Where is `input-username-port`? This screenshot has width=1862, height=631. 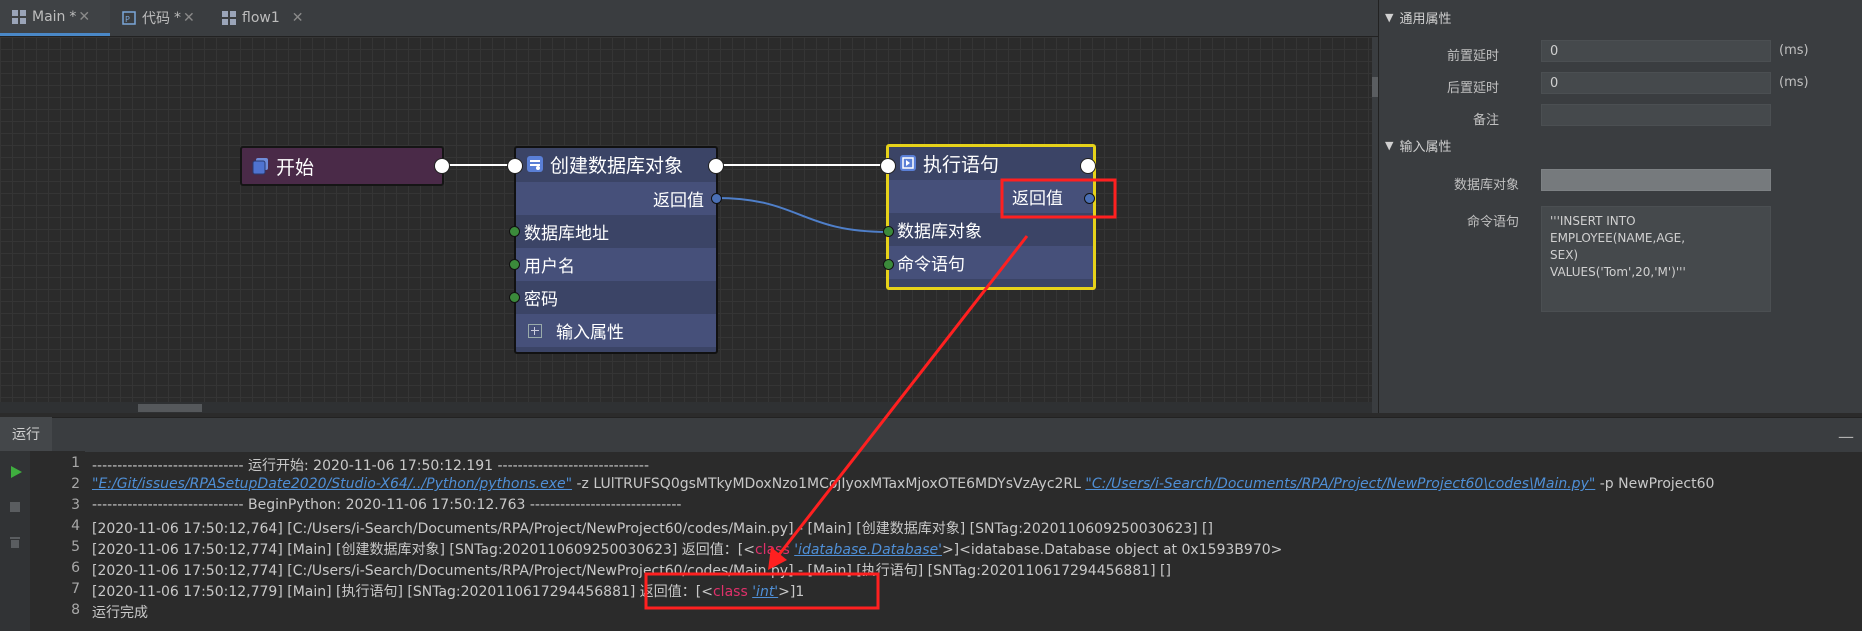 input-username-port is located at coordinates (514, 264).